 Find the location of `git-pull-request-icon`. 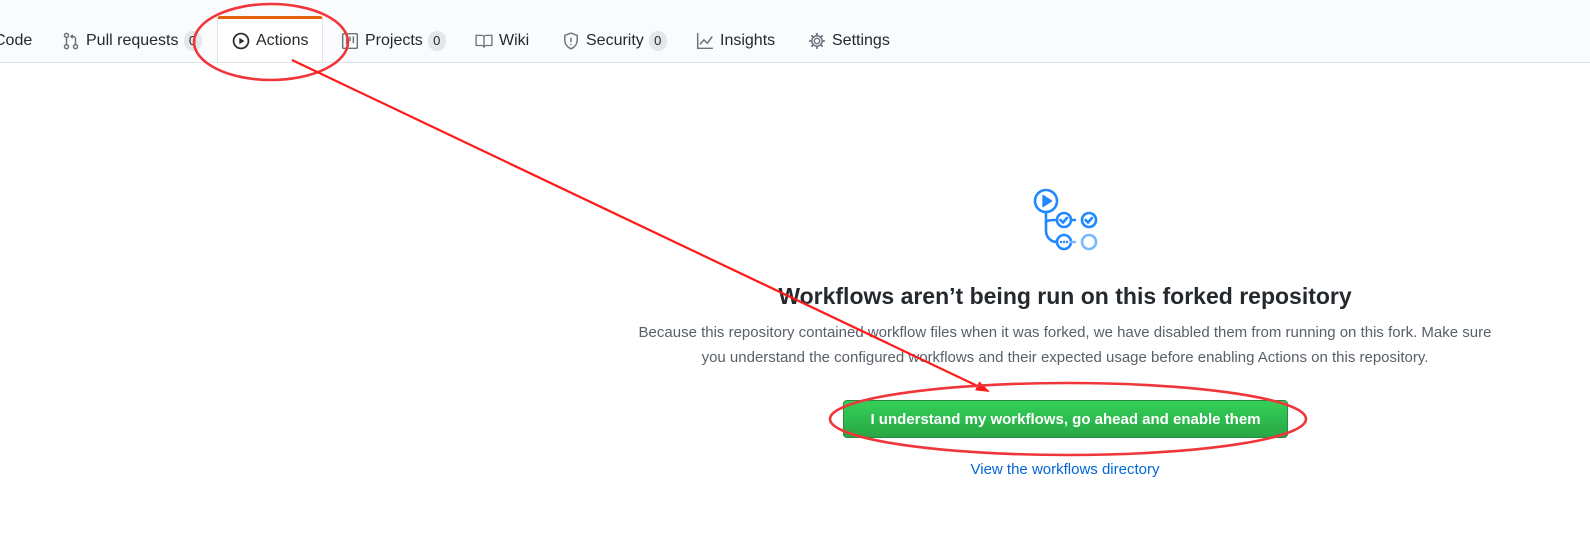

git-pull-request-icon is located at coordinates (71, 40).